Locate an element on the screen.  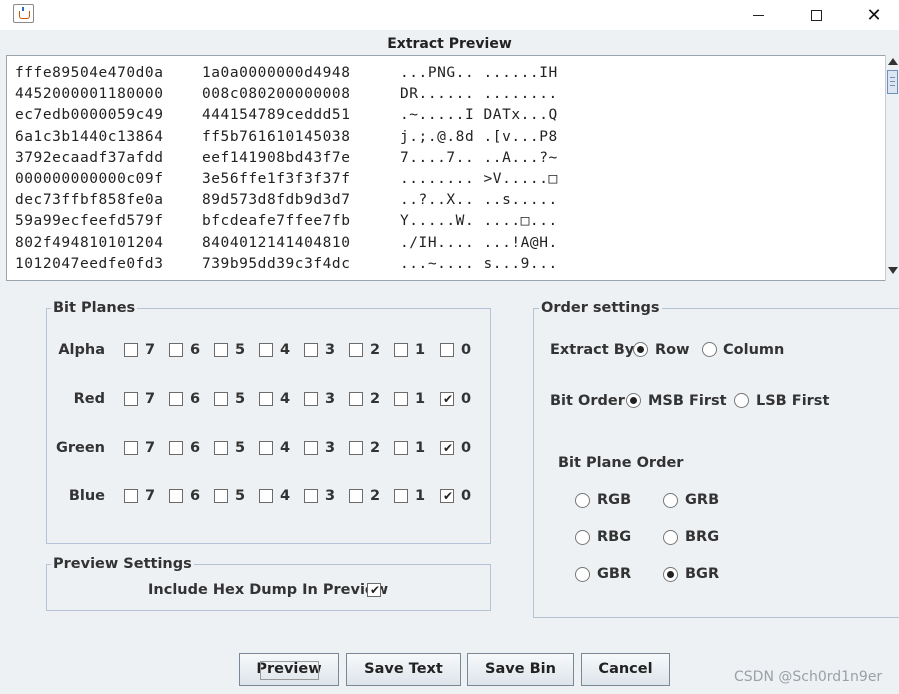
preview-button: Preview is located at coordinates (289, 669).